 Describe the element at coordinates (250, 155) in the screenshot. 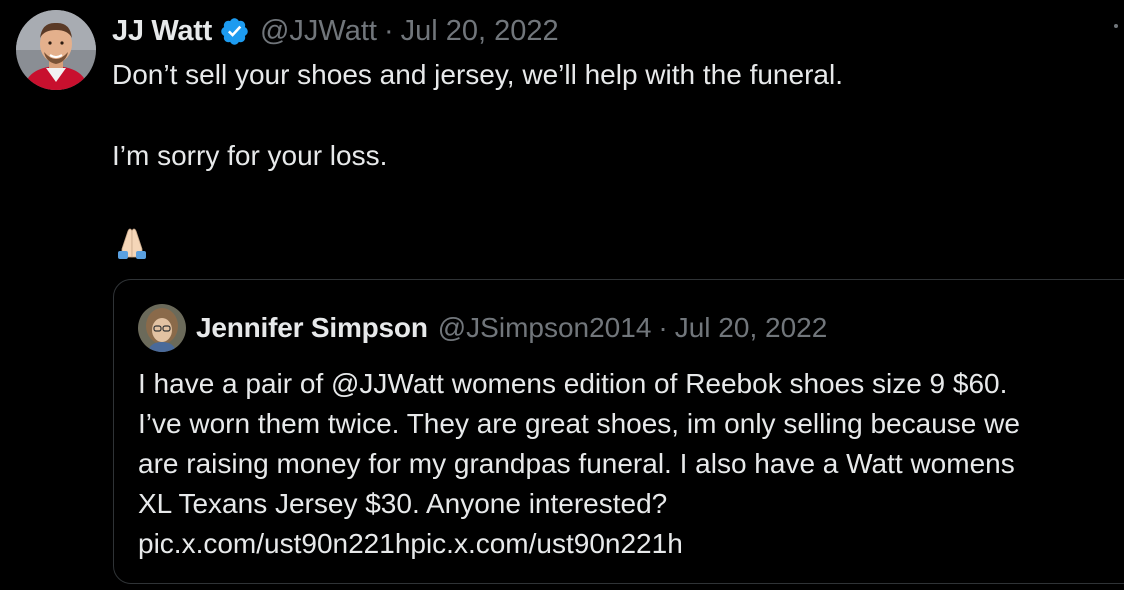

I see `tweet-text-line: I’m sorry for your loss.` at that location.